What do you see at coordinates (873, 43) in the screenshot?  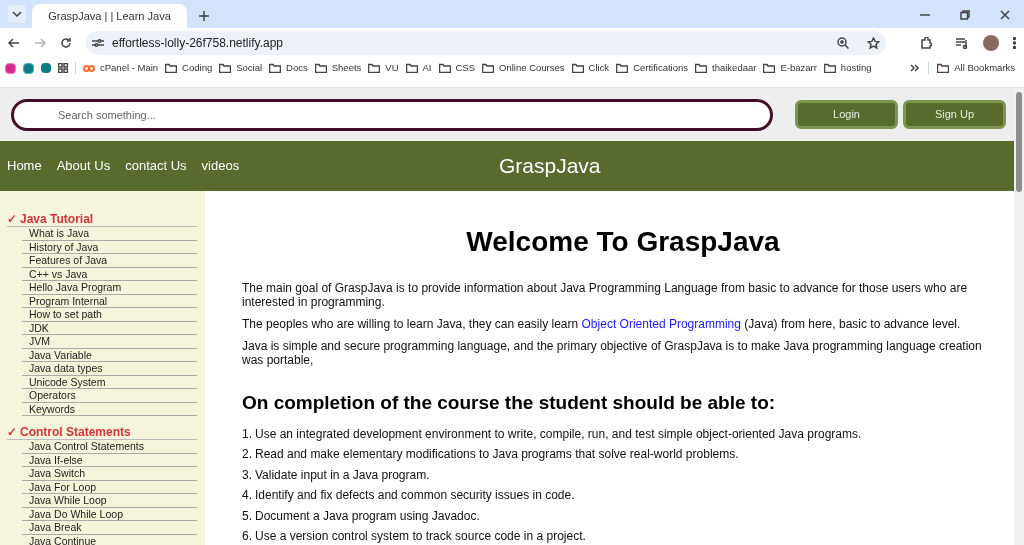 I see `star-icon` at bounding box center [873, 43].